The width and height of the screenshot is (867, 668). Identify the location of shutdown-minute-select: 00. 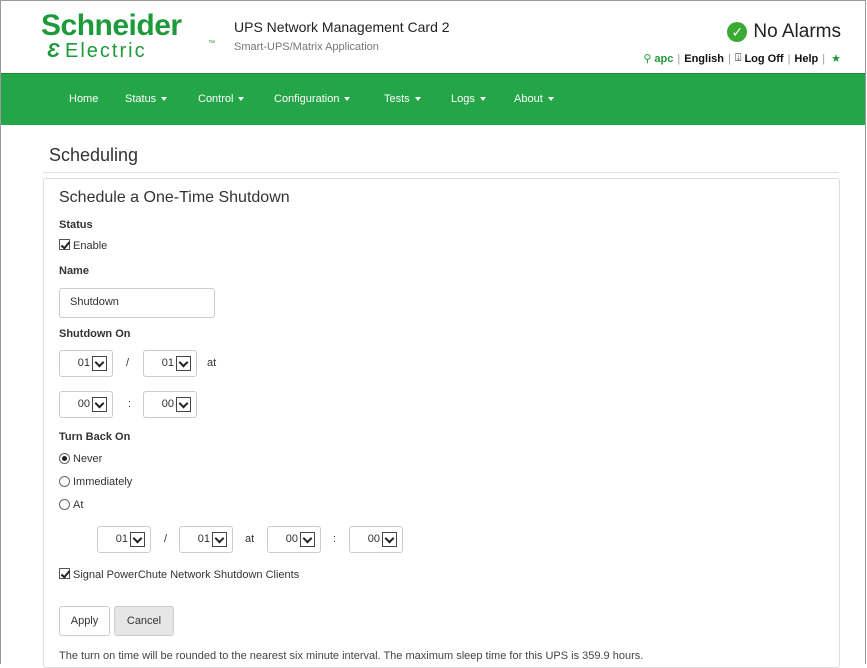
(170, 404).